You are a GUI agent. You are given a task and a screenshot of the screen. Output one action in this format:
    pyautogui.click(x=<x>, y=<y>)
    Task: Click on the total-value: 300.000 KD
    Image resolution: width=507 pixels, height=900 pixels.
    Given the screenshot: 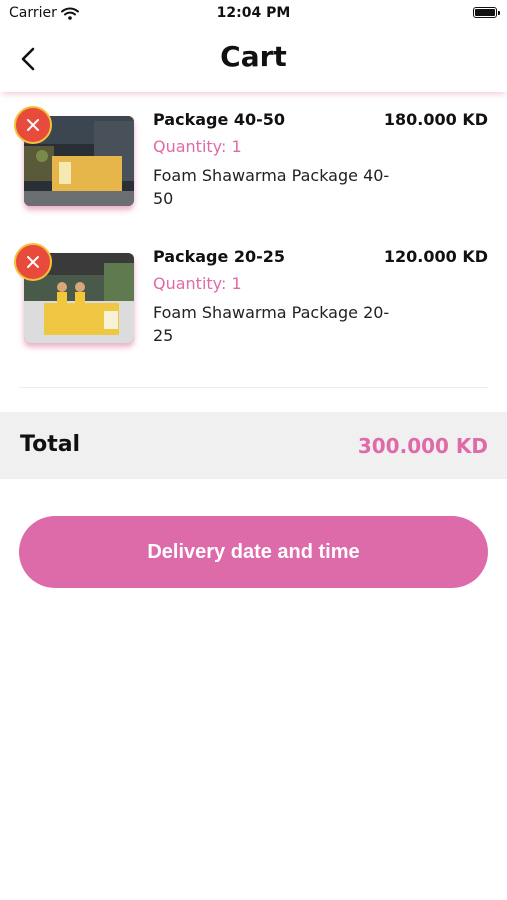 What is the action you would take?
    pyautogui.click(x=422, y=446)
    